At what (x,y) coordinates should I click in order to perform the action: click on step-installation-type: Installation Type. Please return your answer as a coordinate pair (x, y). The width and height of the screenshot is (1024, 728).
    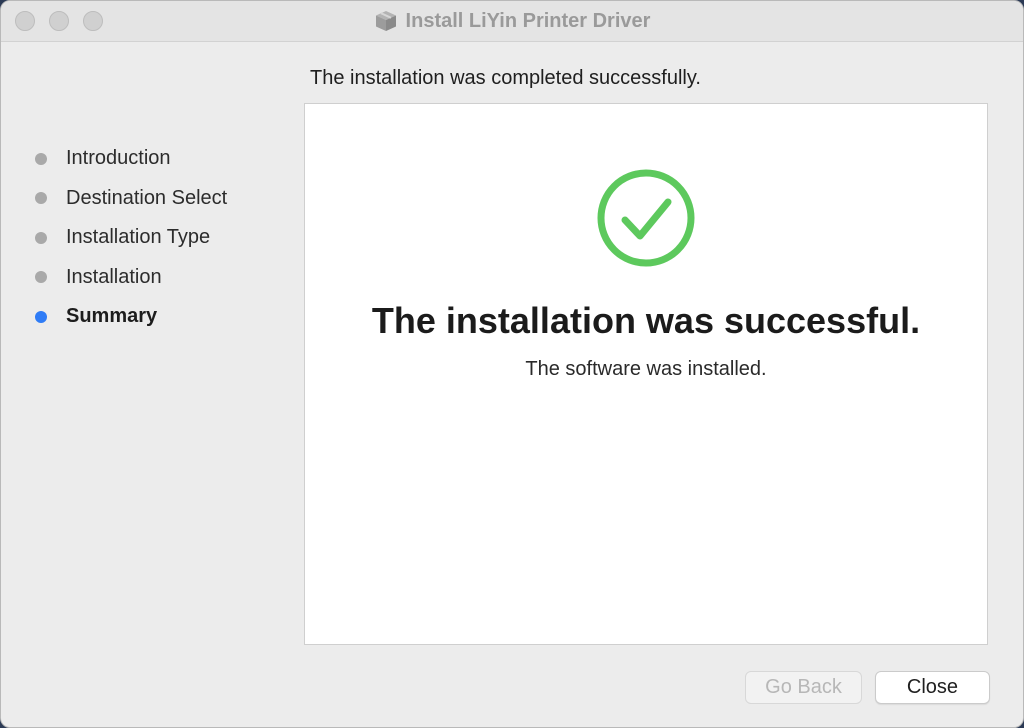
    Looking at the image, I should click on (131, 238).